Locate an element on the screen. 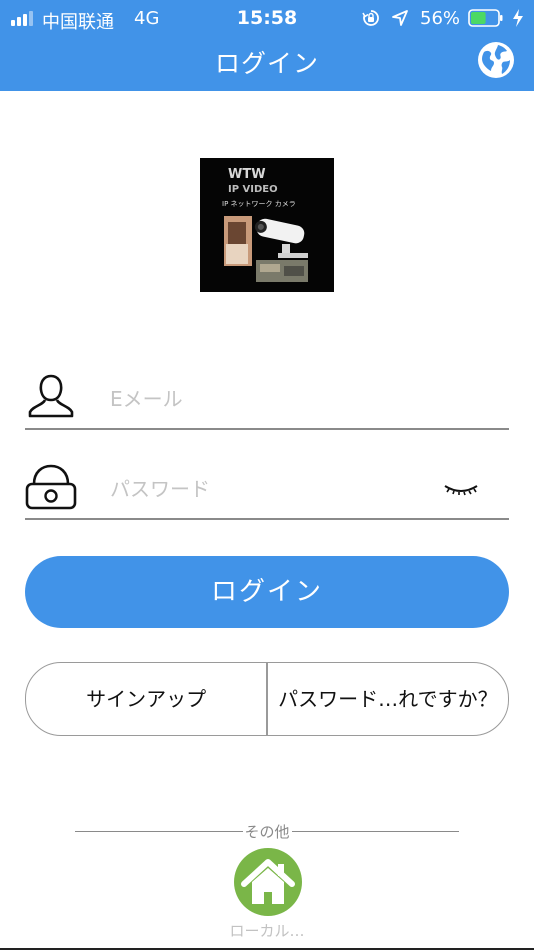  password-input is located at coordinates (260, 489).